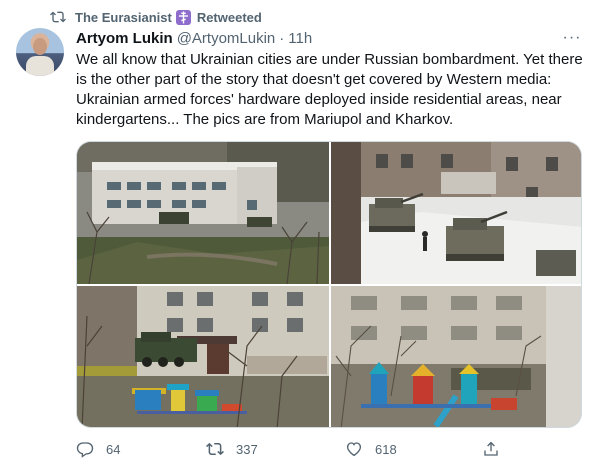 This screenshot has width=598, height=471. Describe the element at coordinates (354, 449) in the screenshot. I see `heart-icon` at that location.